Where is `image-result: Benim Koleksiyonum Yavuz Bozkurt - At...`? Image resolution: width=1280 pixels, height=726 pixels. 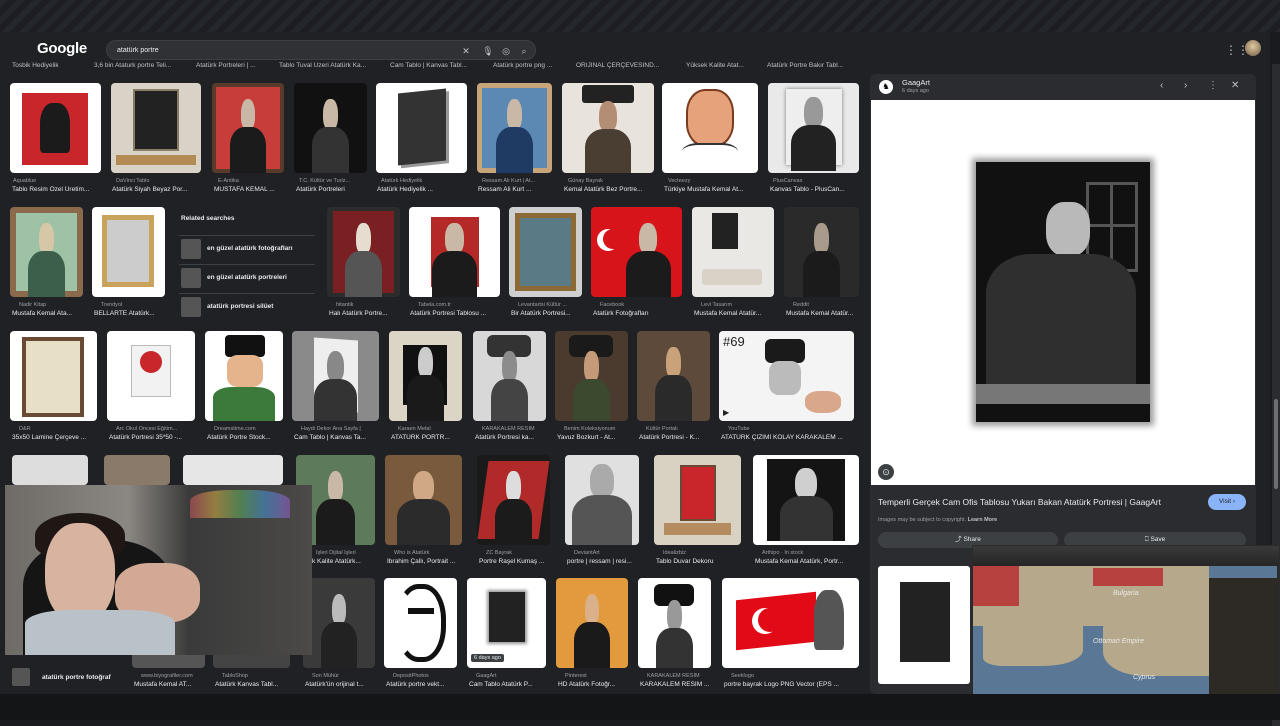 image-result: Benim Koleksiyonum Yavuz Bozkurt - At... is located at coordinates (592, 387).